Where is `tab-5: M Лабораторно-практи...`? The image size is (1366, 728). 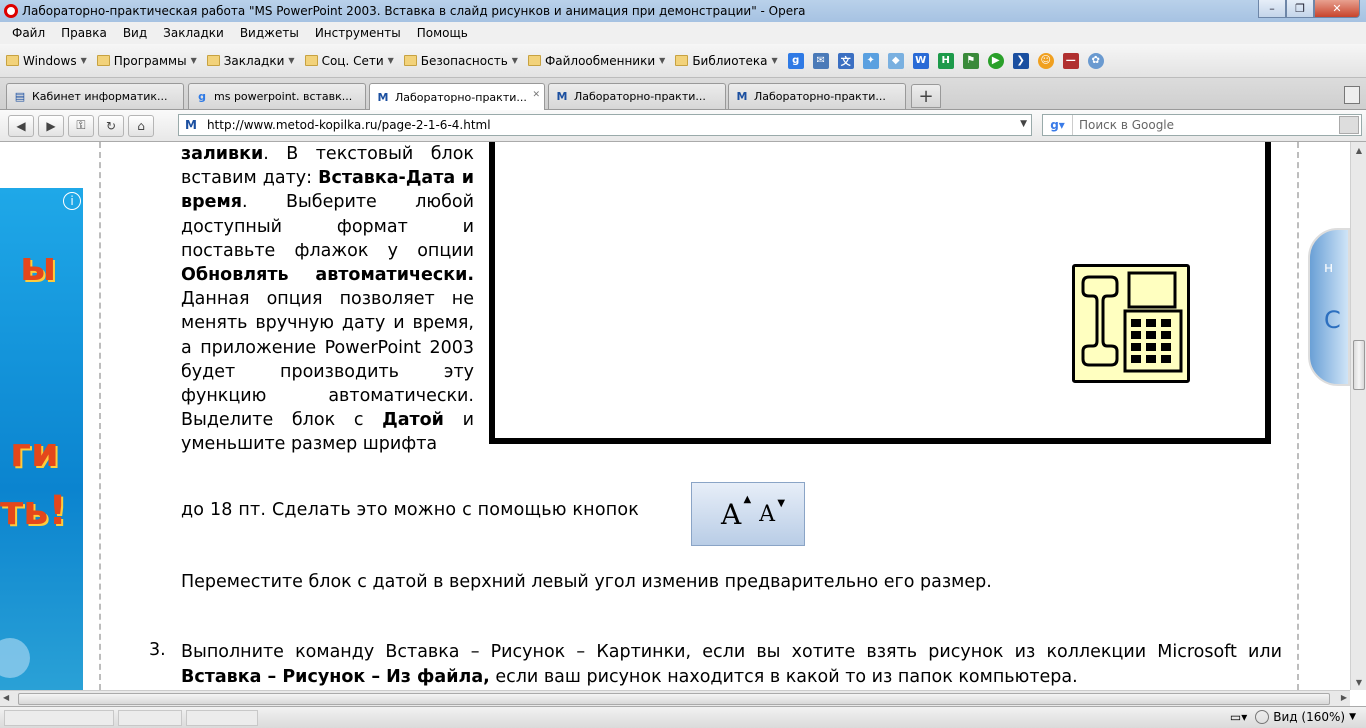
tab-5: M Лабораторно-практи... is located at coordinates (817, 96).